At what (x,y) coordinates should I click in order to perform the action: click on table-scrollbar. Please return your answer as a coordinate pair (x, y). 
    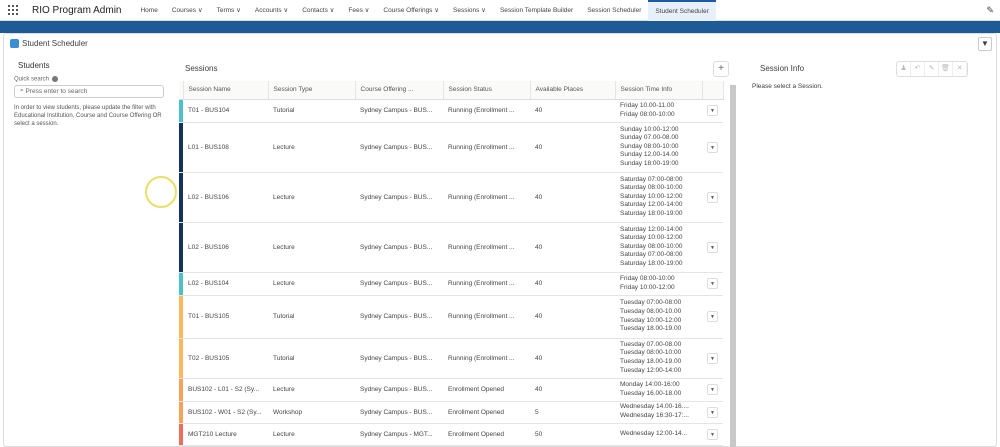
    Looking at the image, I should click on (733, 266).